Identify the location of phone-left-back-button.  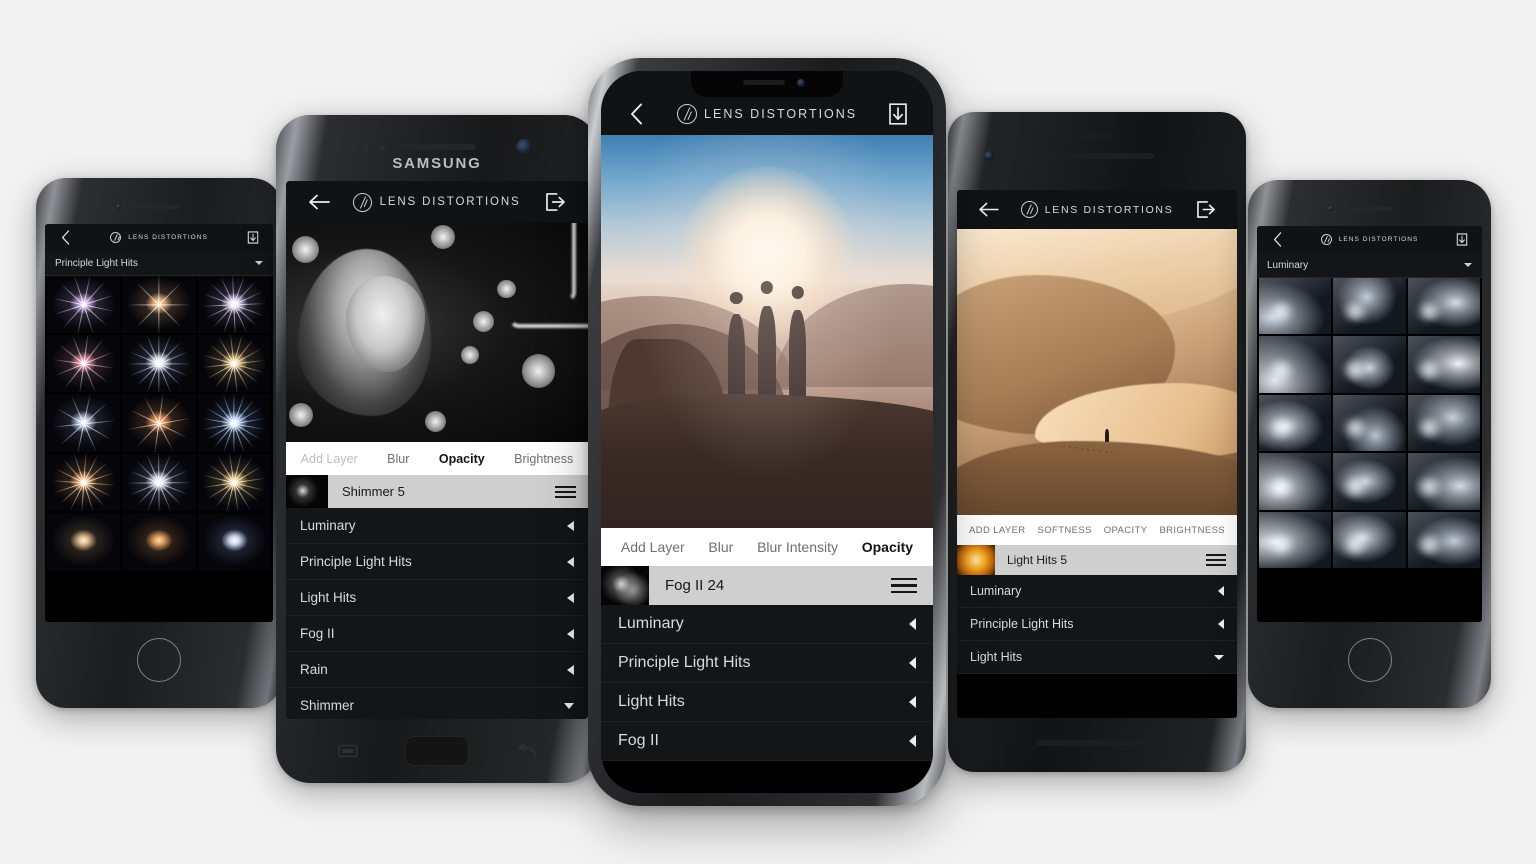
(65, 237).